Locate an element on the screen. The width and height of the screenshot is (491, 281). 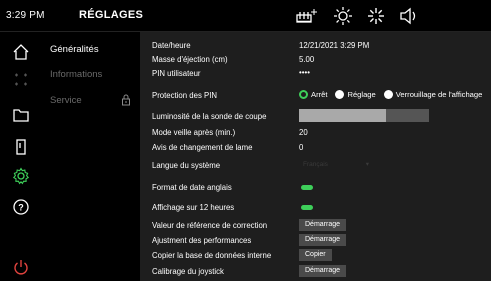
chevron-down-icon: ▾ is located at coordinates (367, 164).